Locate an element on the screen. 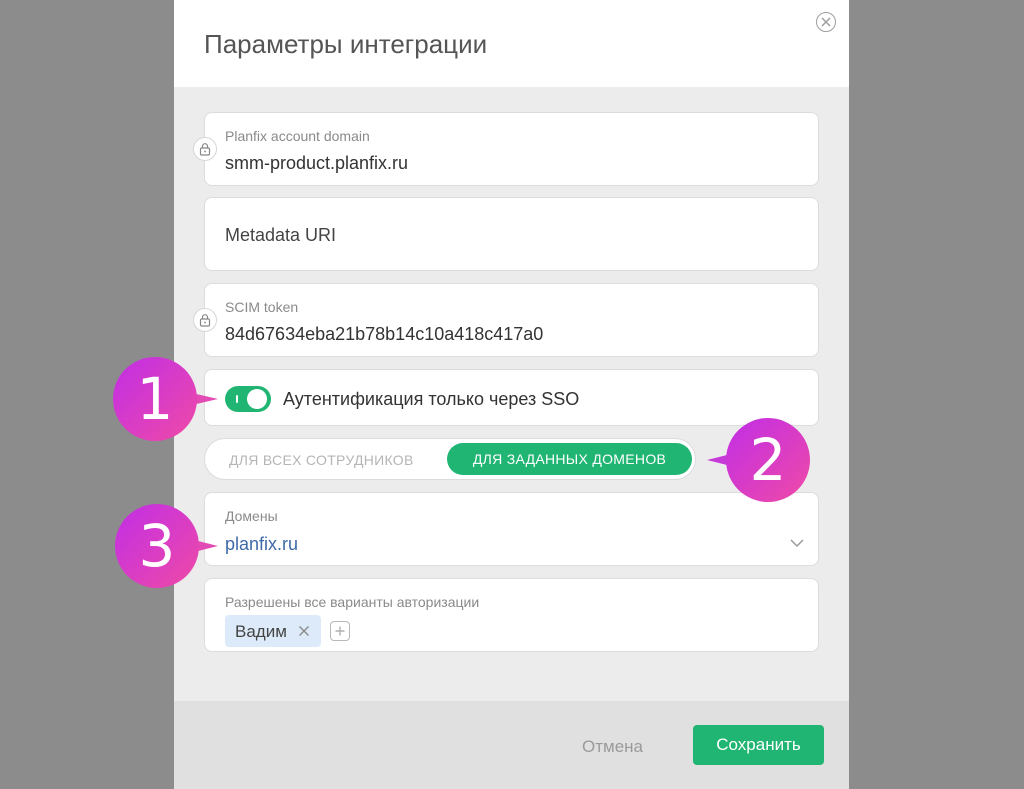 The image size is (1024, 789). scope-option-all-employees: ДЛЯ ВСЕХ СОТРУДНИКОВ is located at coordinates (321, 460).